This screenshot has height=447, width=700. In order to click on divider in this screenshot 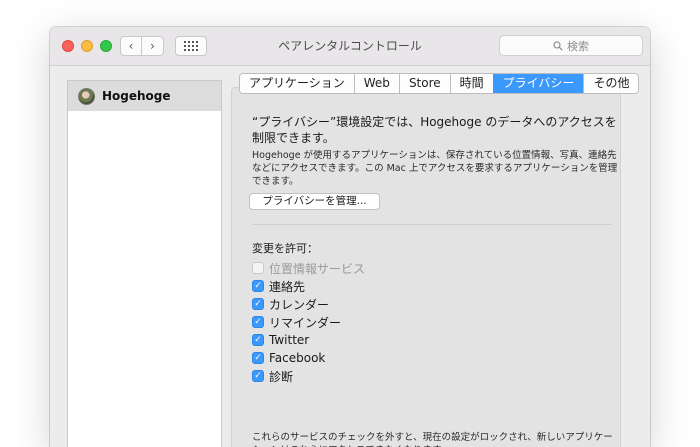, I will do `click(432, 224)`.